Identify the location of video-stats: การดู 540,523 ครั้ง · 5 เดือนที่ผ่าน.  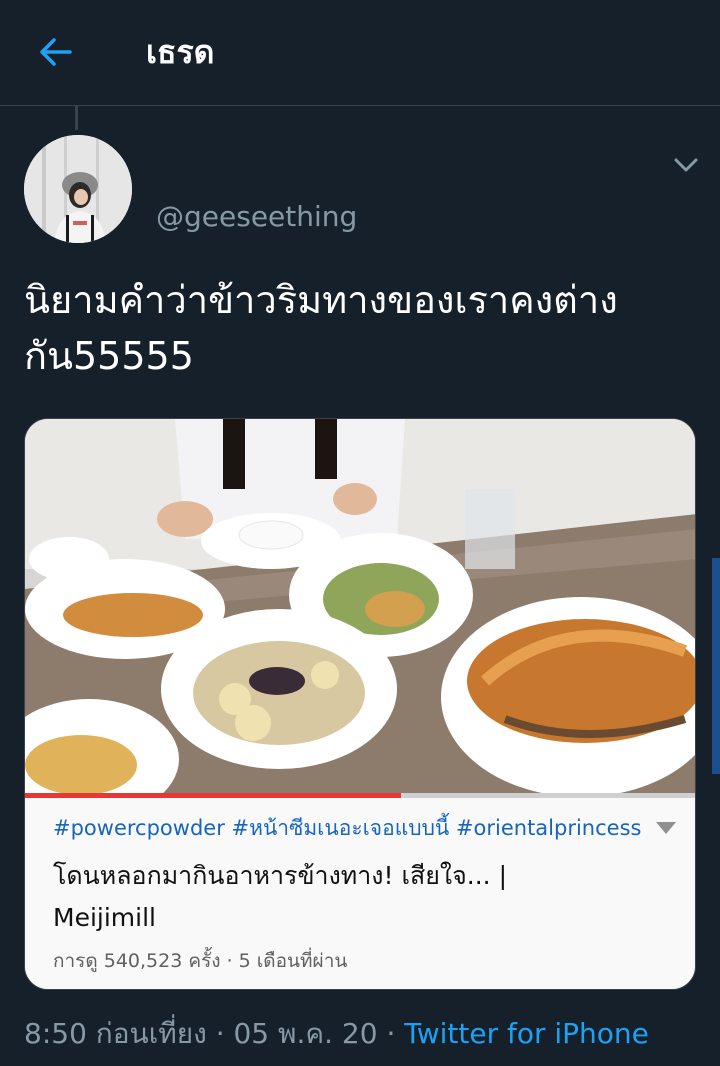
(200, 961).